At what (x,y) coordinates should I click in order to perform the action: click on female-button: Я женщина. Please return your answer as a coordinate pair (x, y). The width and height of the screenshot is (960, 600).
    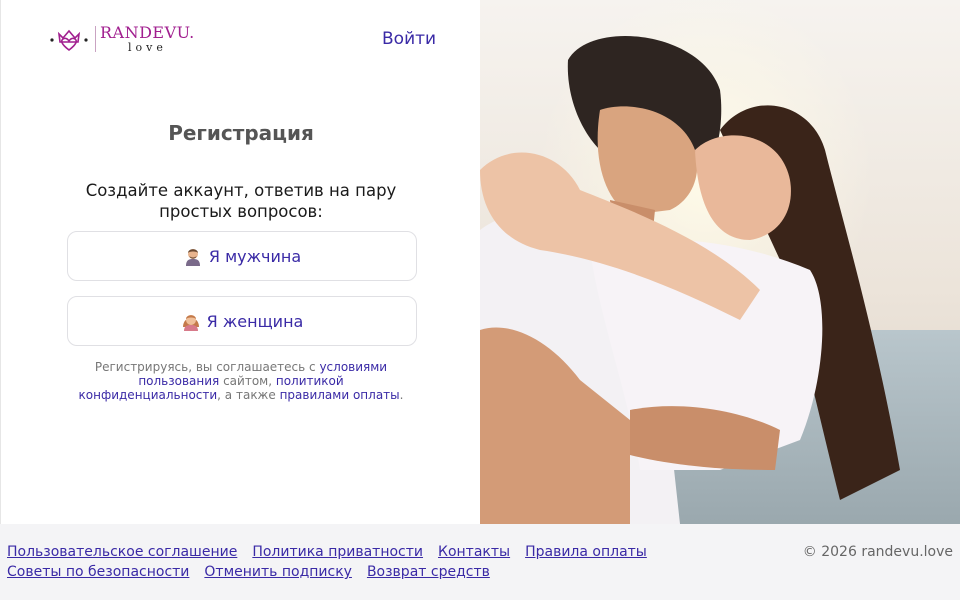
    Looking at the image, I should click on (242, 321).